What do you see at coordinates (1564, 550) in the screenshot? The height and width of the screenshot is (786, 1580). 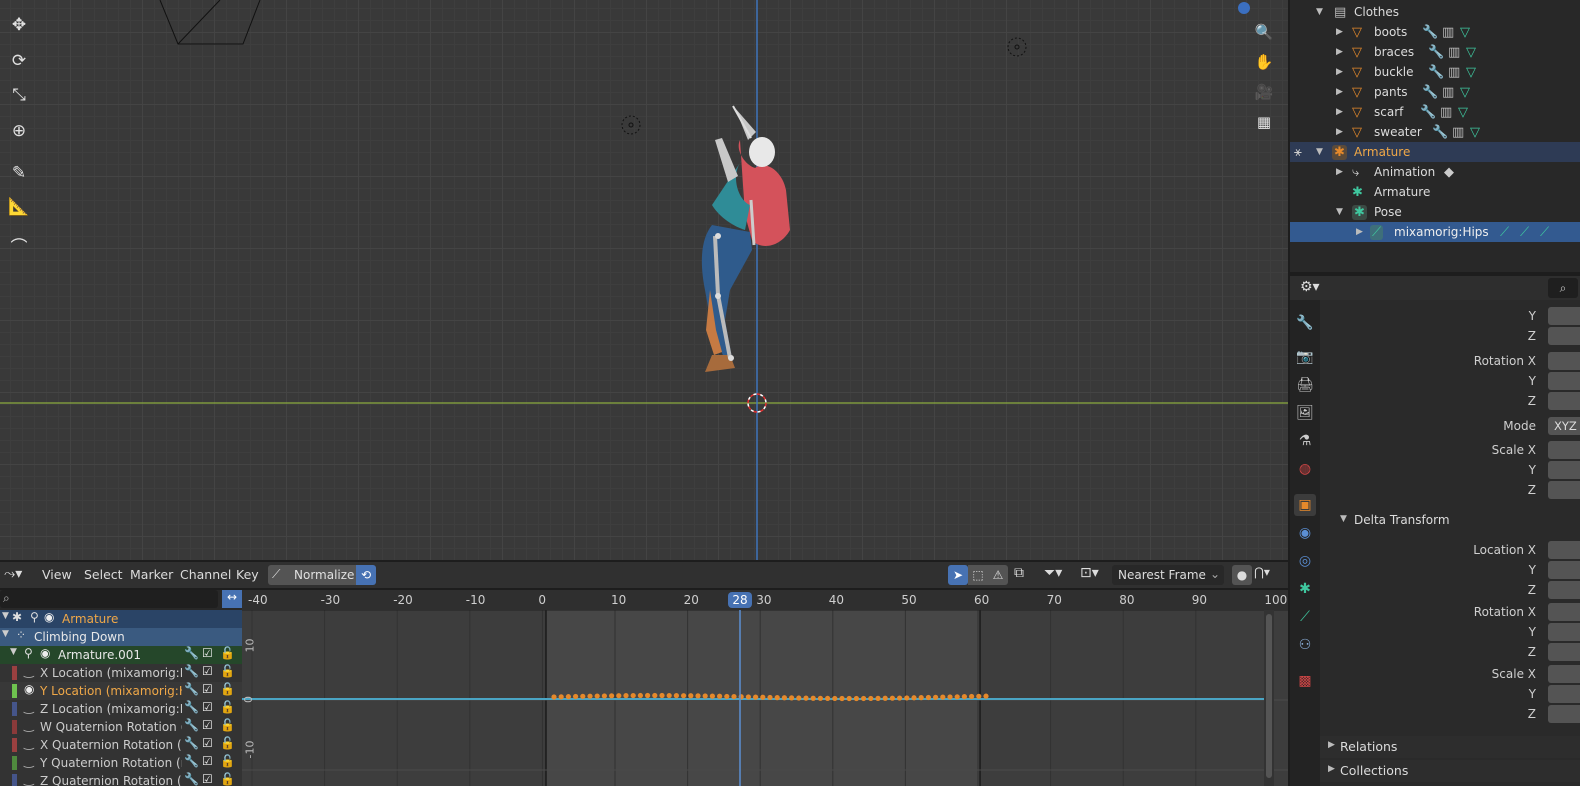 I see `delta-location-x-field` at bounding box center [1564, 550].